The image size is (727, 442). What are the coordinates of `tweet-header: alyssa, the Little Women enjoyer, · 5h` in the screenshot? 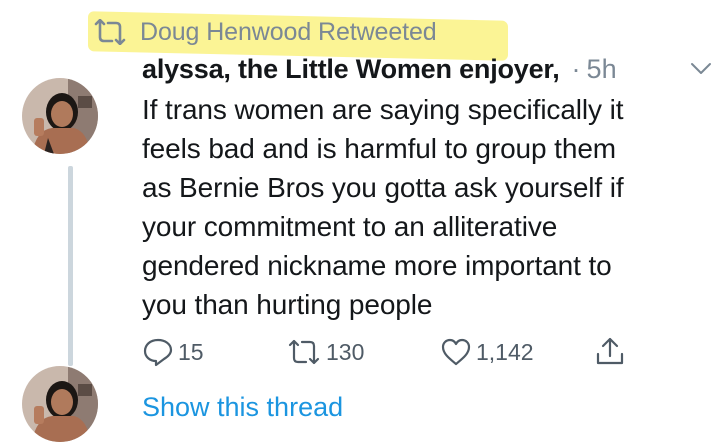 It's located at (379, 71).